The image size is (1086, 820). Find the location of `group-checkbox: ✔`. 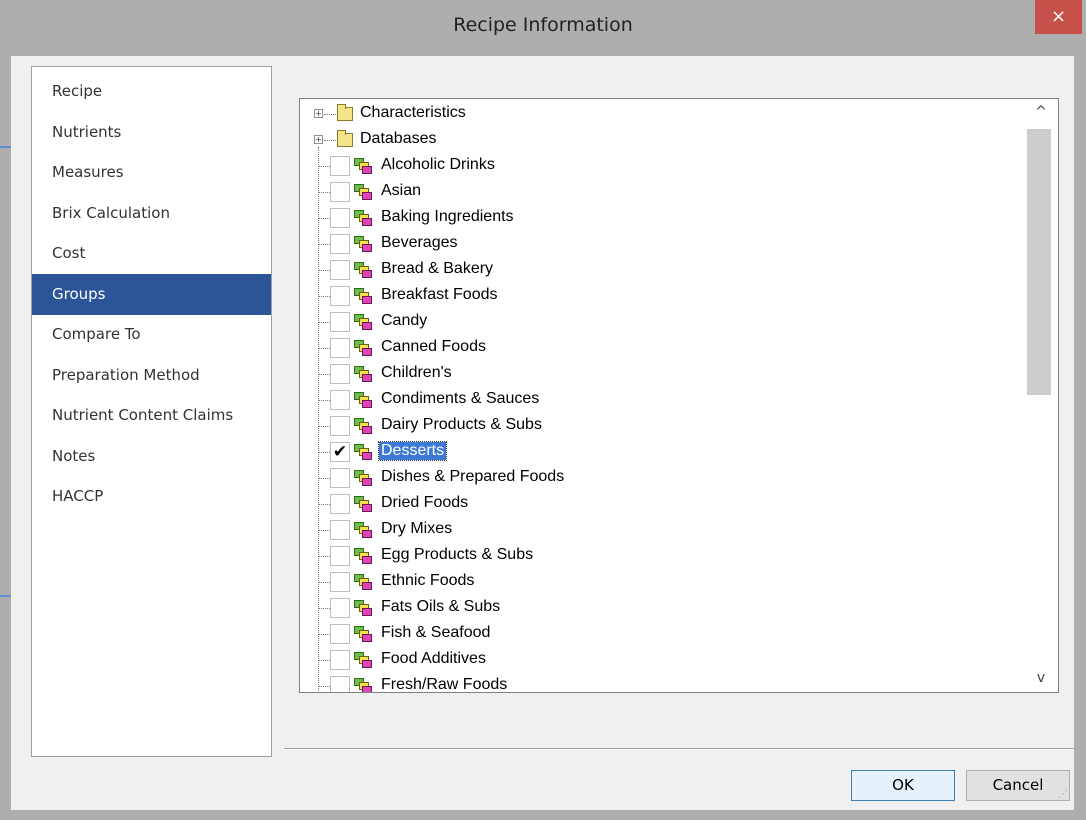

group-checkbox: ✔ is located at coordinates (340, 452).